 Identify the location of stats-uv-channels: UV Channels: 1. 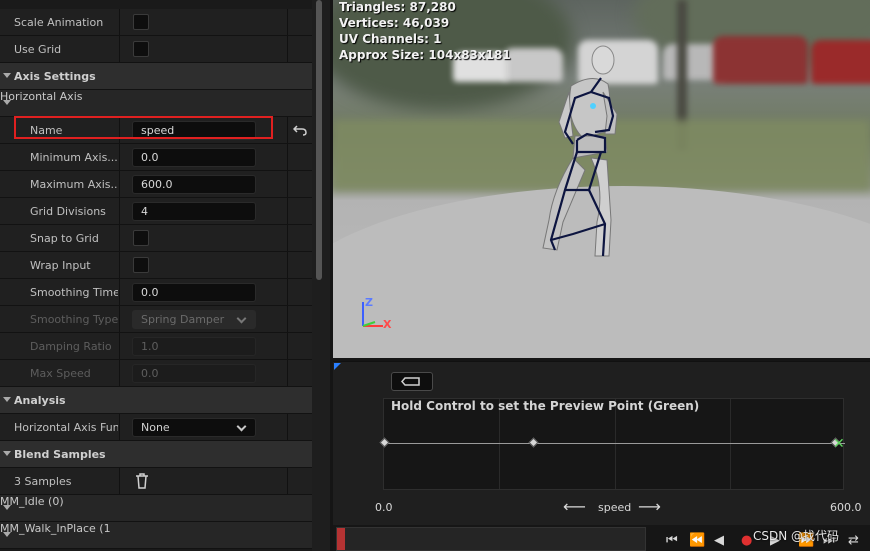
(390, 39).